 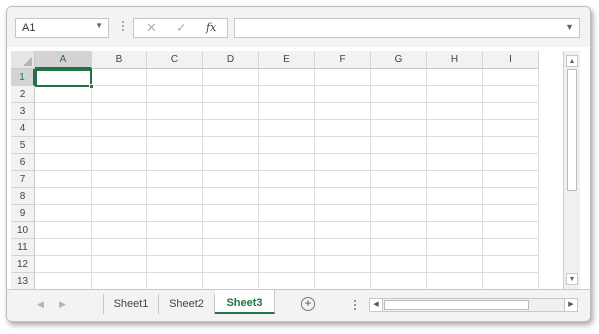 What do you see at coordinates (175, 179) in the screenshot?
I see `cell-c7` at bounding box center [175, 179].